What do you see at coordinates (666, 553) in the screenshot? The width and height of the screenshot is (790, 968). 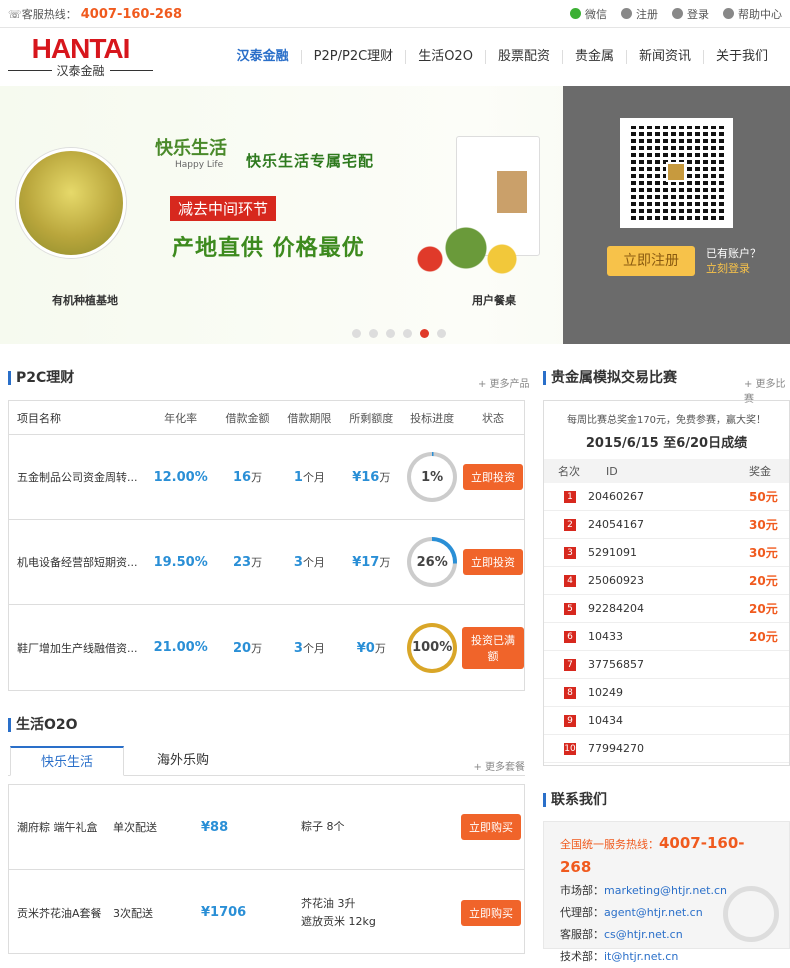 I see `ranking-row: 3 5291091 30元` at bounding box center [666, 553].